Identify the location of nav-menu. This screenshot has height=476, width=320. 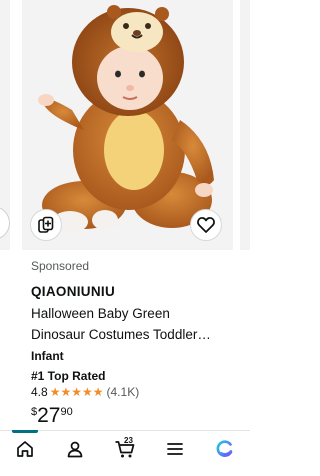
(175, 449).